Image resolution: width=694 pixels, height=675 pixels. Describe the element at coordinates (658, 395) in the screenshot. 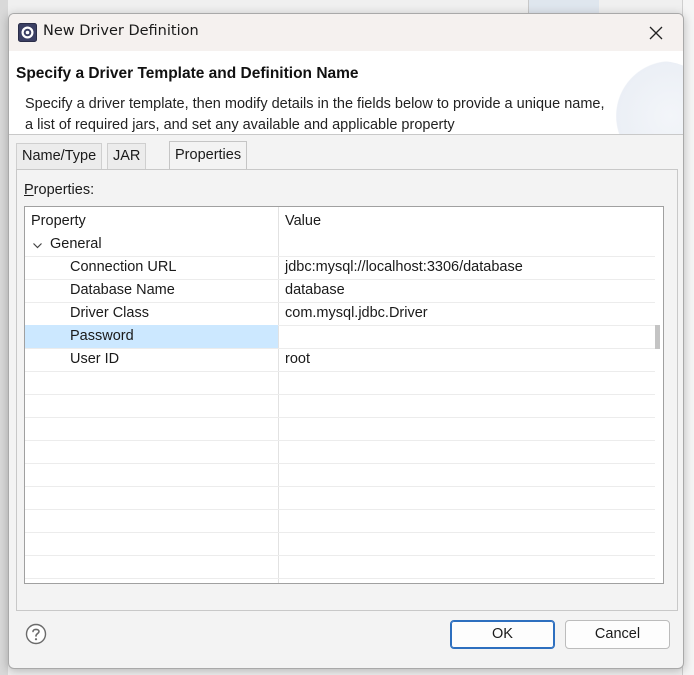

I see `vertical-scrollbar` at that location.